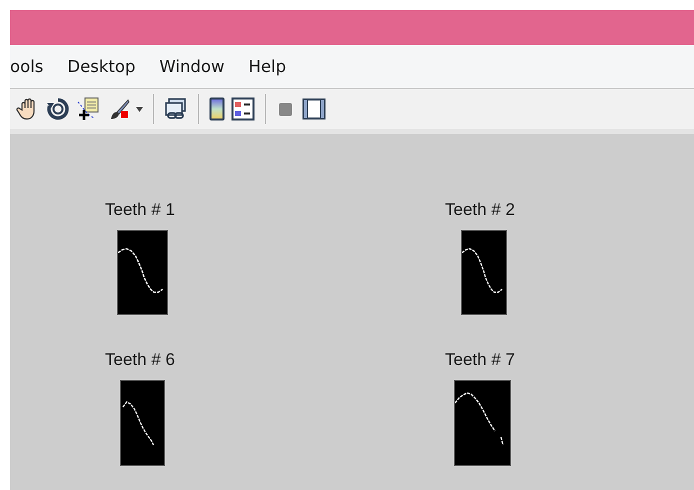  What do you see at coordinates (140, 210) in the screenshot?
I see `image-title: Teeth # 1` at bounding box center [140, 210].